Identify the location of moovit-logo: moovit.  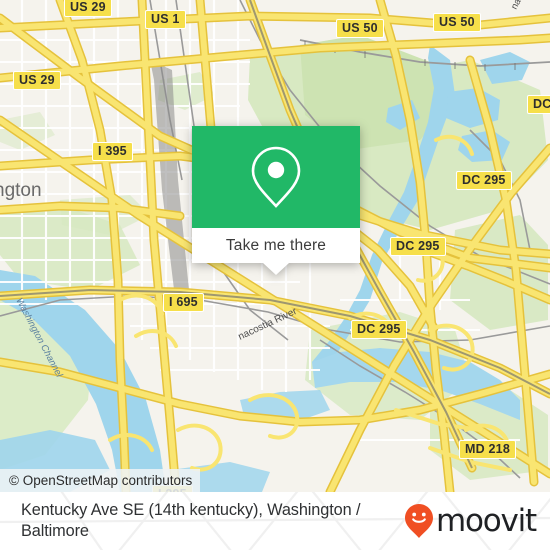
(470, 521).